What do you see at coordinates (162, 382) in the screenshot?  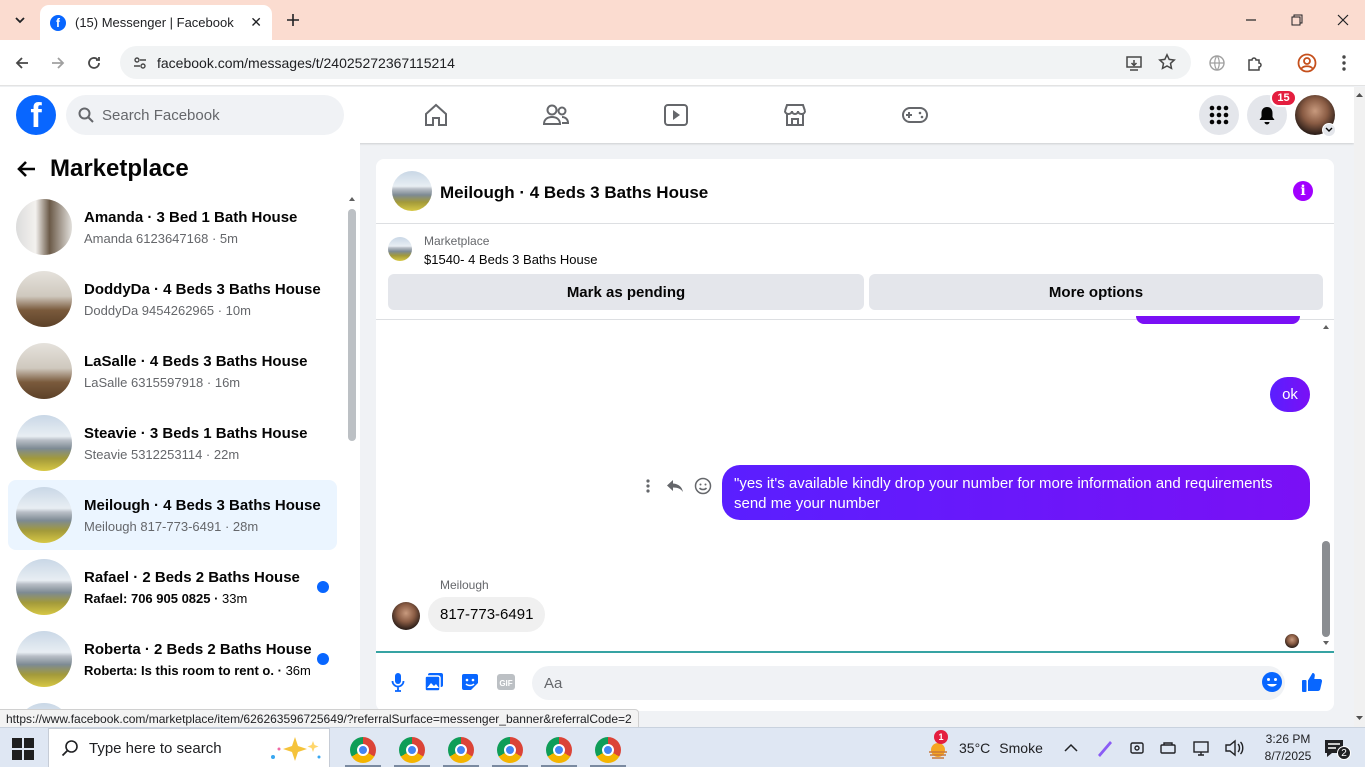 I see `conversation-preview: LaSalle 6315597918 · 16m` at bounding box center [162, 382].